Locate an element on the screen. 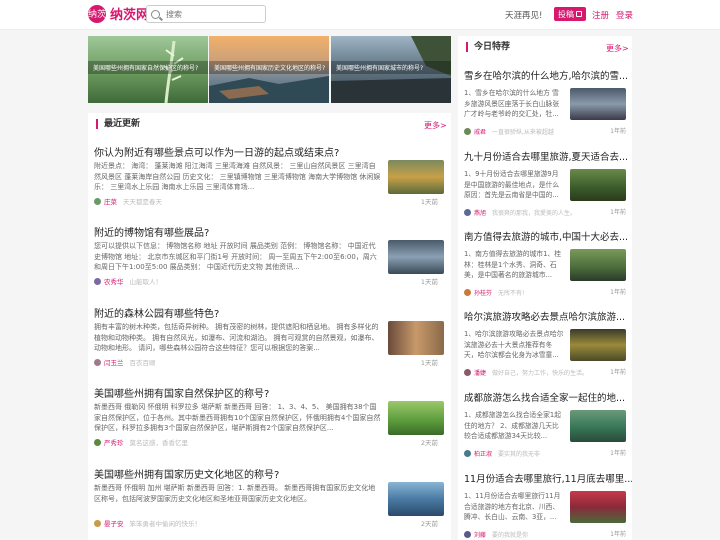  recommended-author: 孙桂芬 is located at coordinates (483, 292).